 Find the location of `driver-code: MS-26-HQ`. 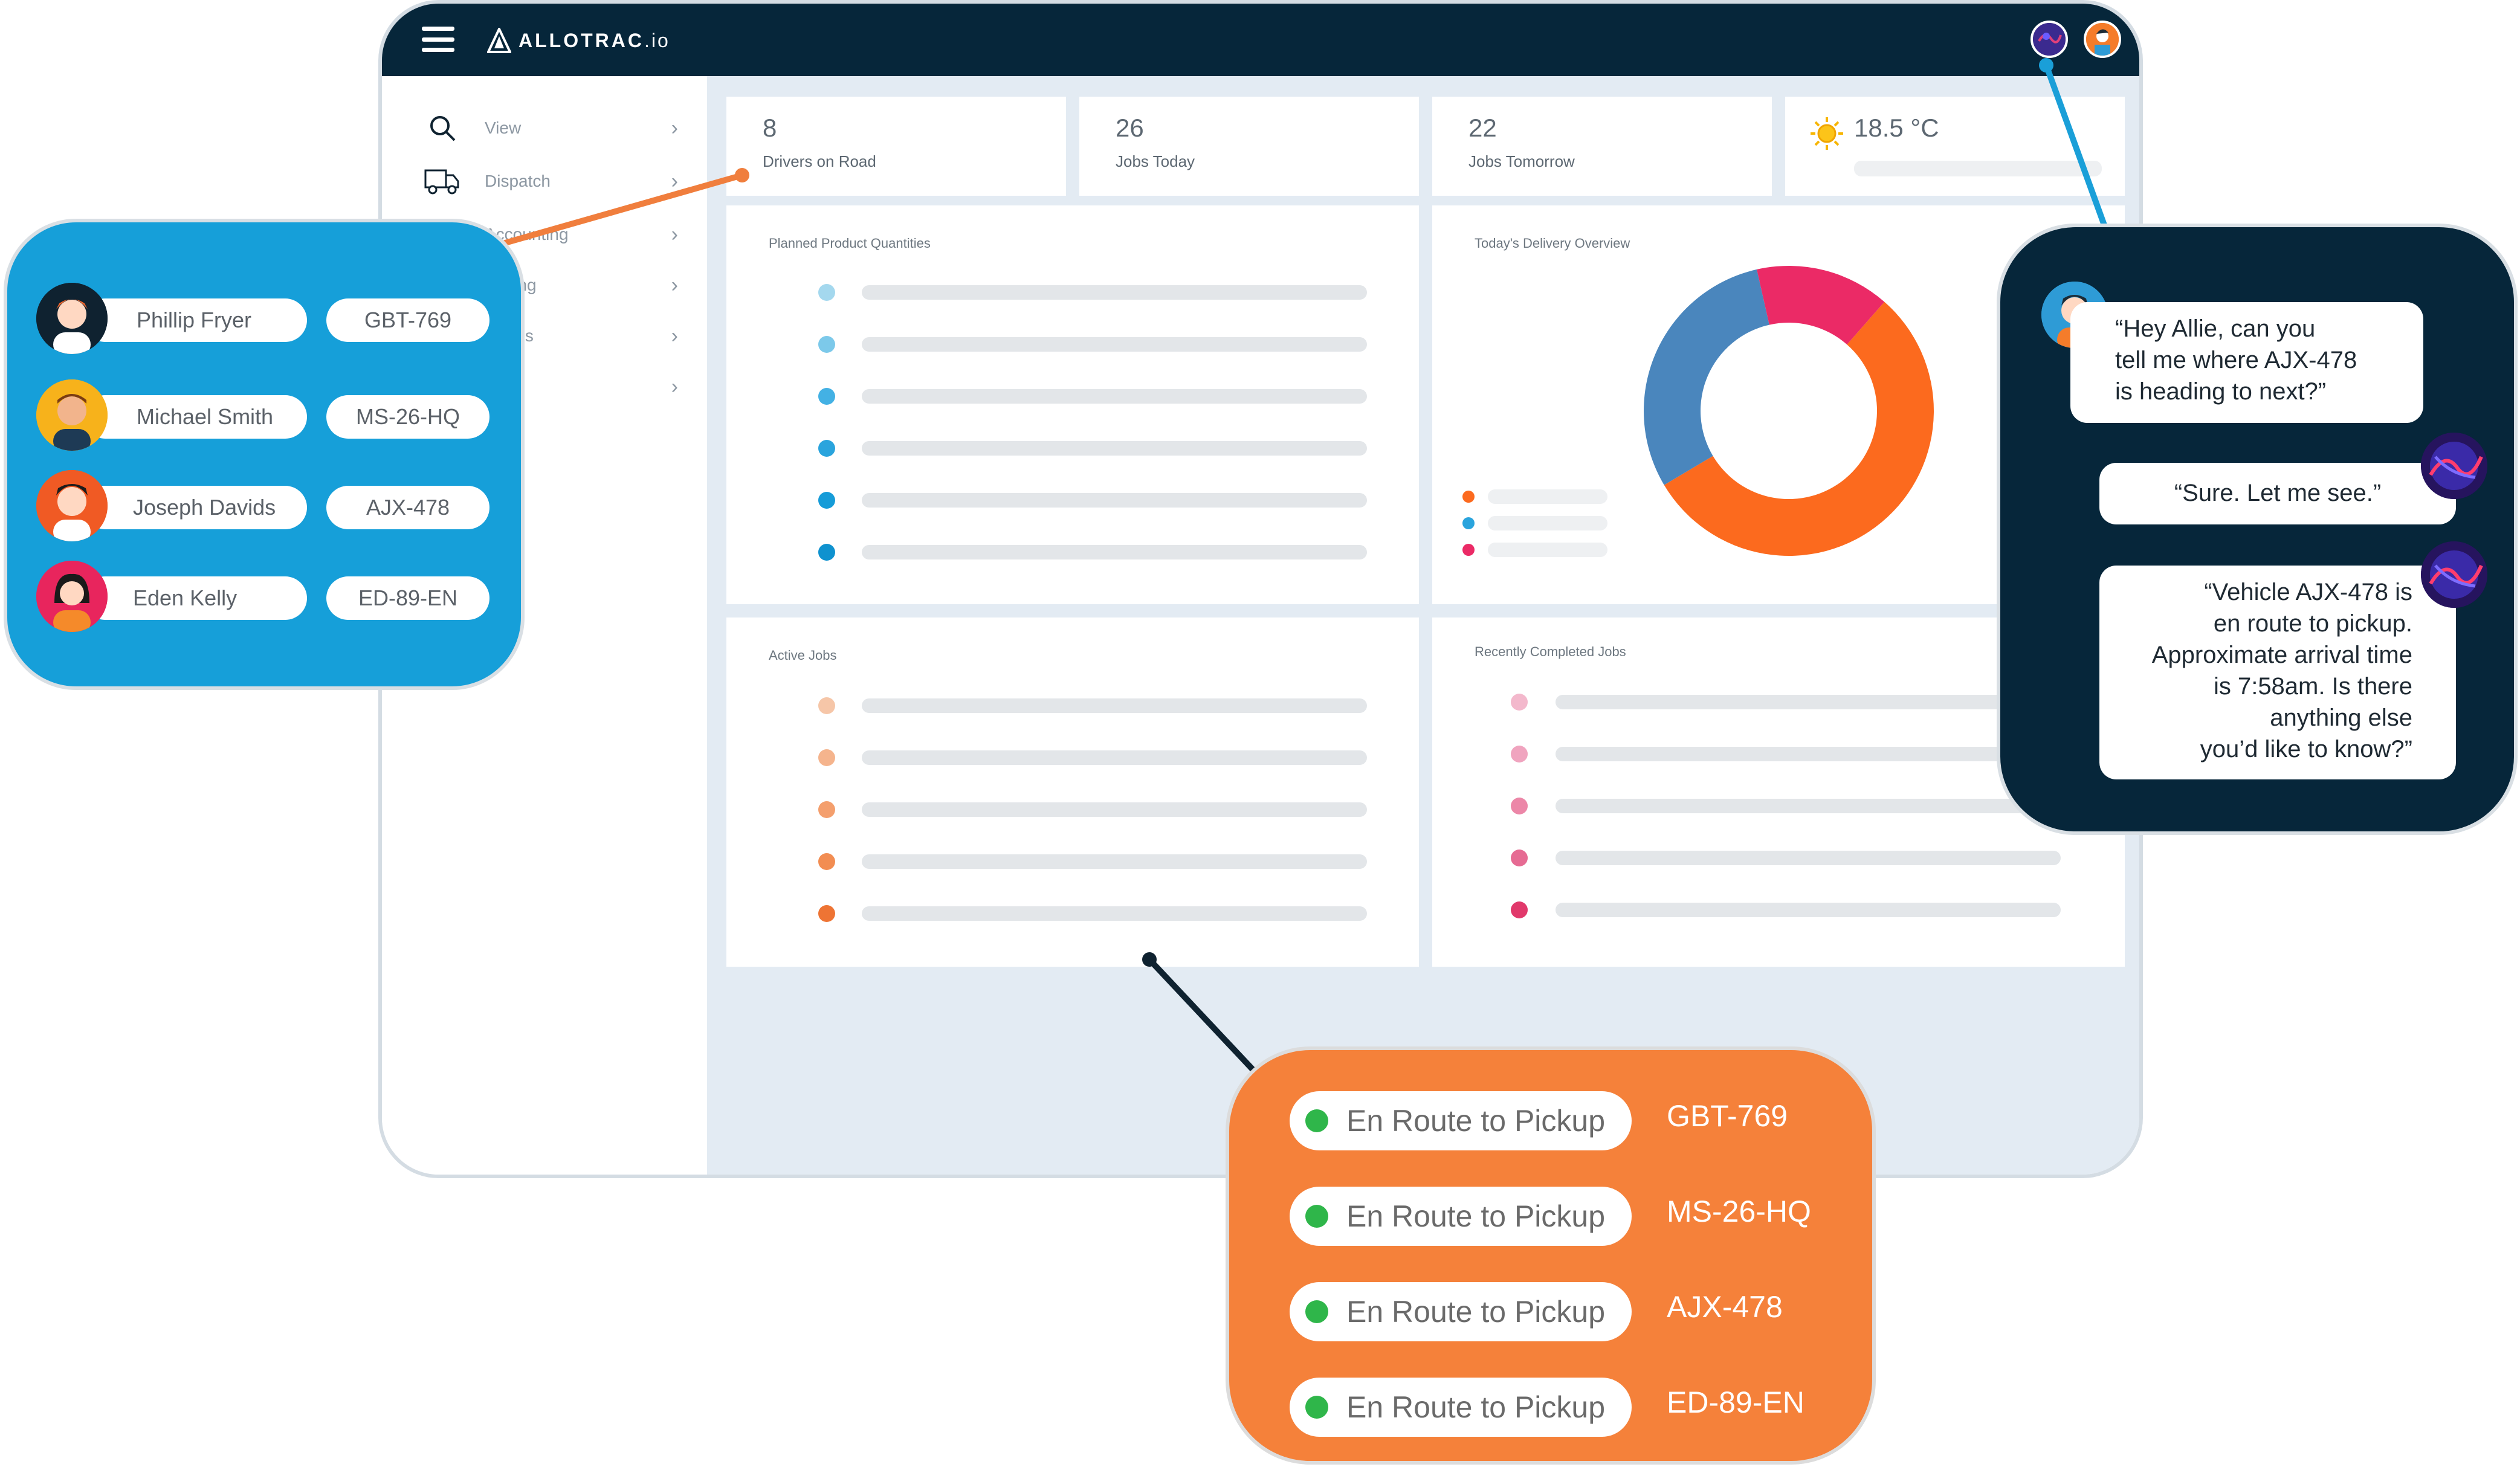

driver-code: MS-26-HQ is located at coordinates (407, 416).